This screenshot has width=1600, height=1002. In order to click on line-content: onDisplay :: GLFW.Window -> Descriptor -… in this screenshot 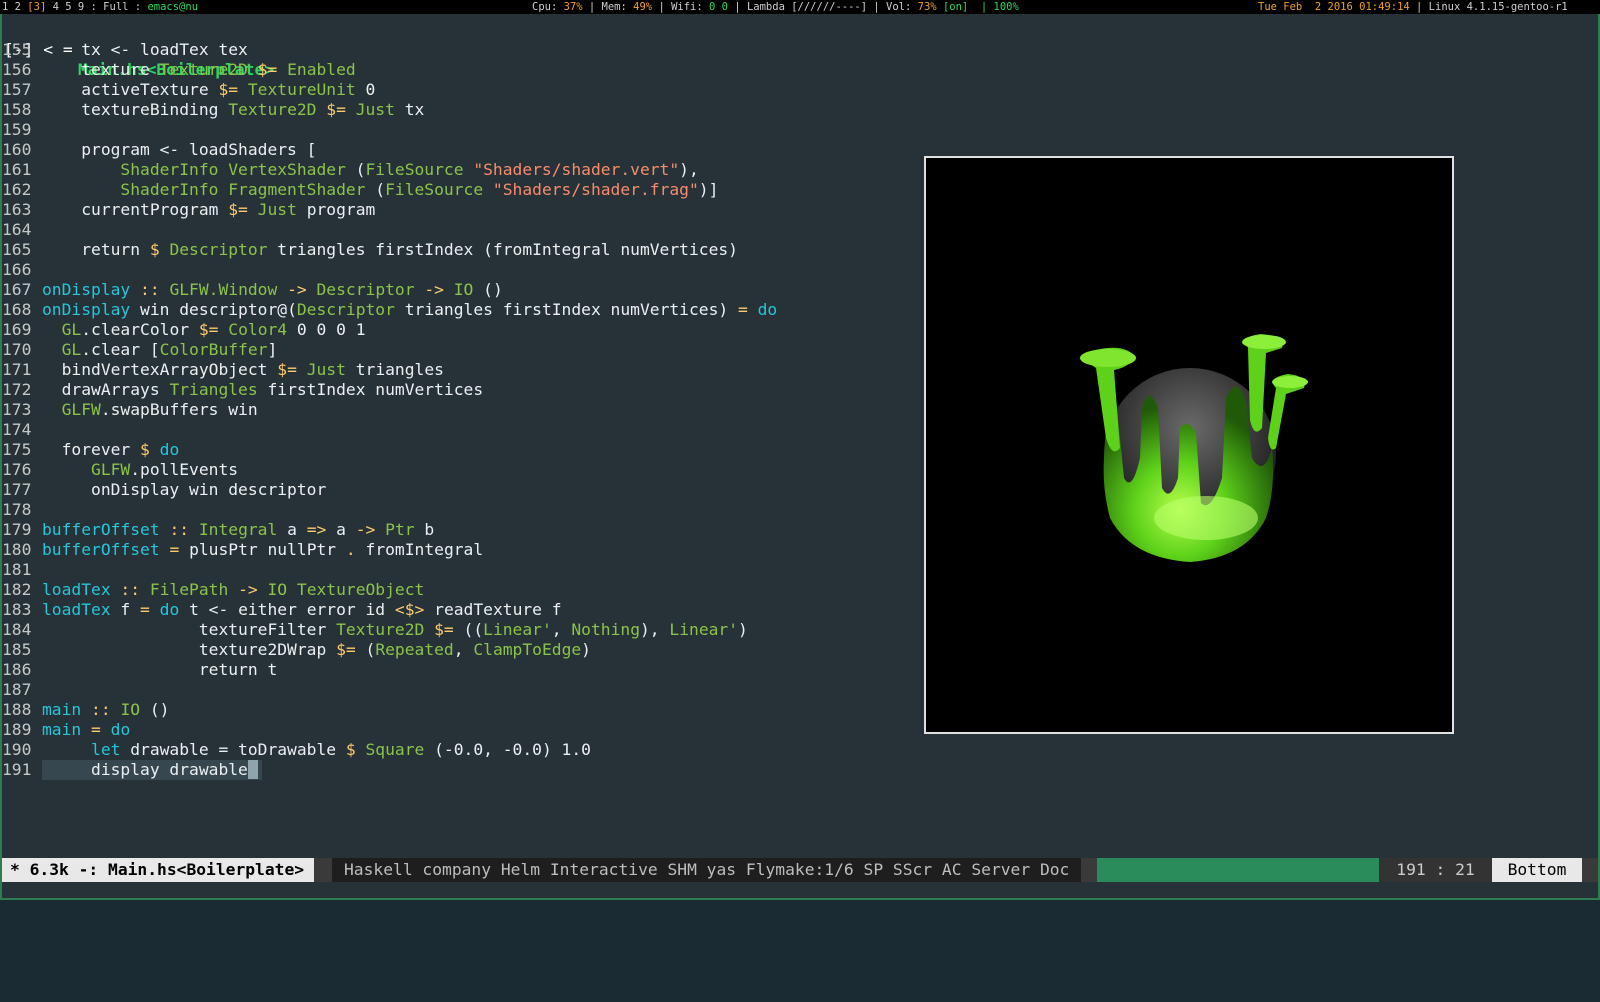, I will do `click(272, 290)`.